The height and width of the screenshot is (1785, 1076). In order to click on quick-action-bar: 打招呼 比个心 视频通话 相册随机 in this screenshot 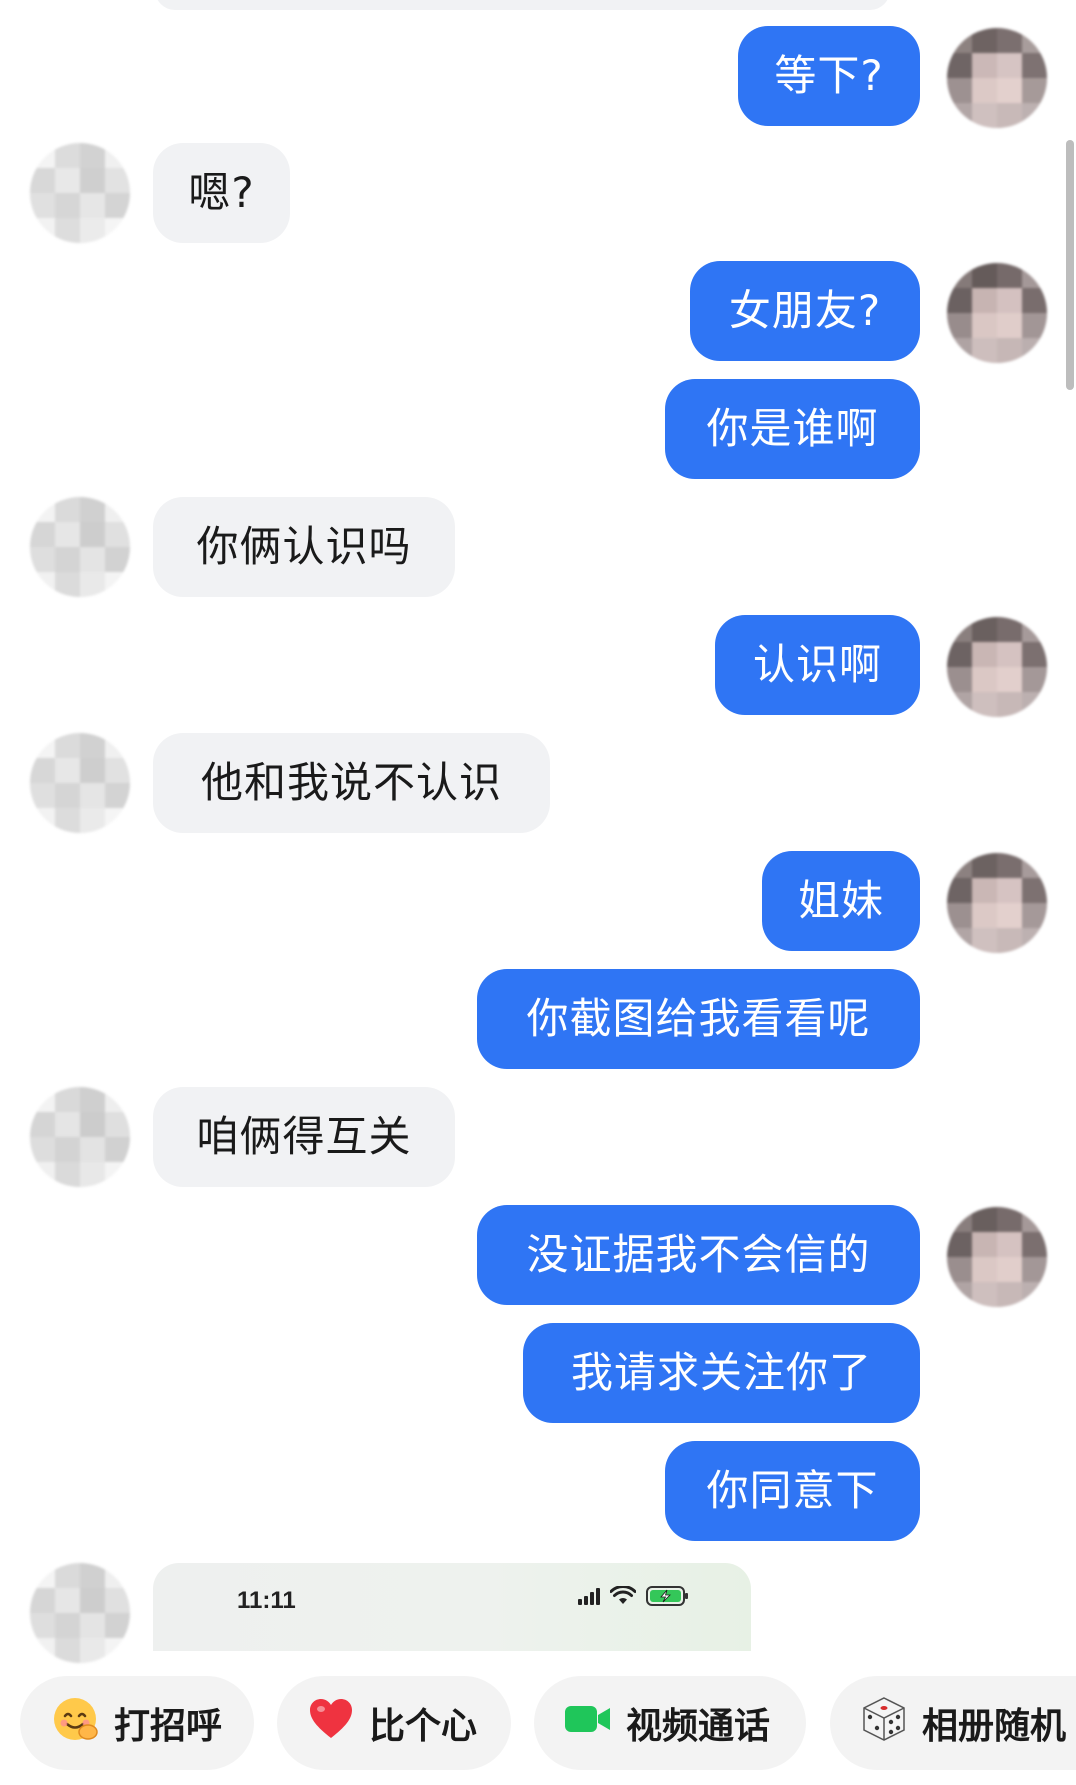, I will do `click(538, 1726)`.